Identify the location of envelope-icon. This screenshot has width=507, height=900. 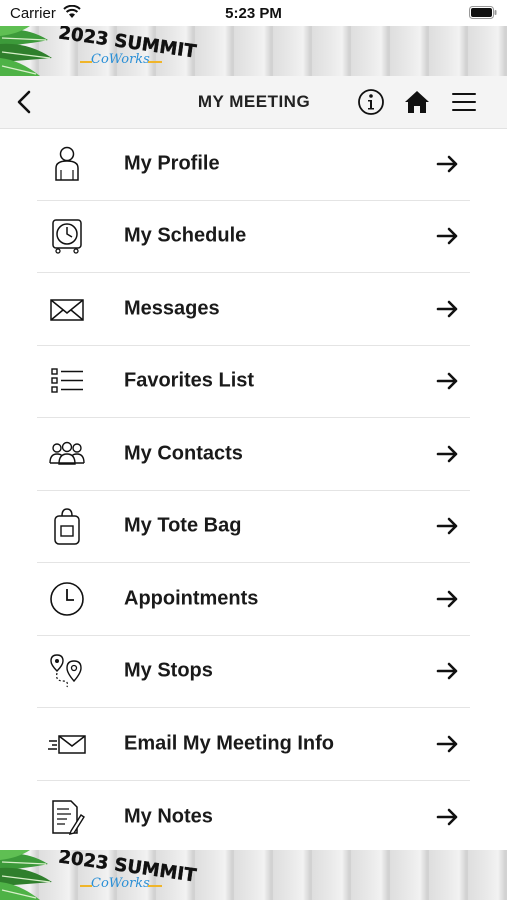
(67, 310).